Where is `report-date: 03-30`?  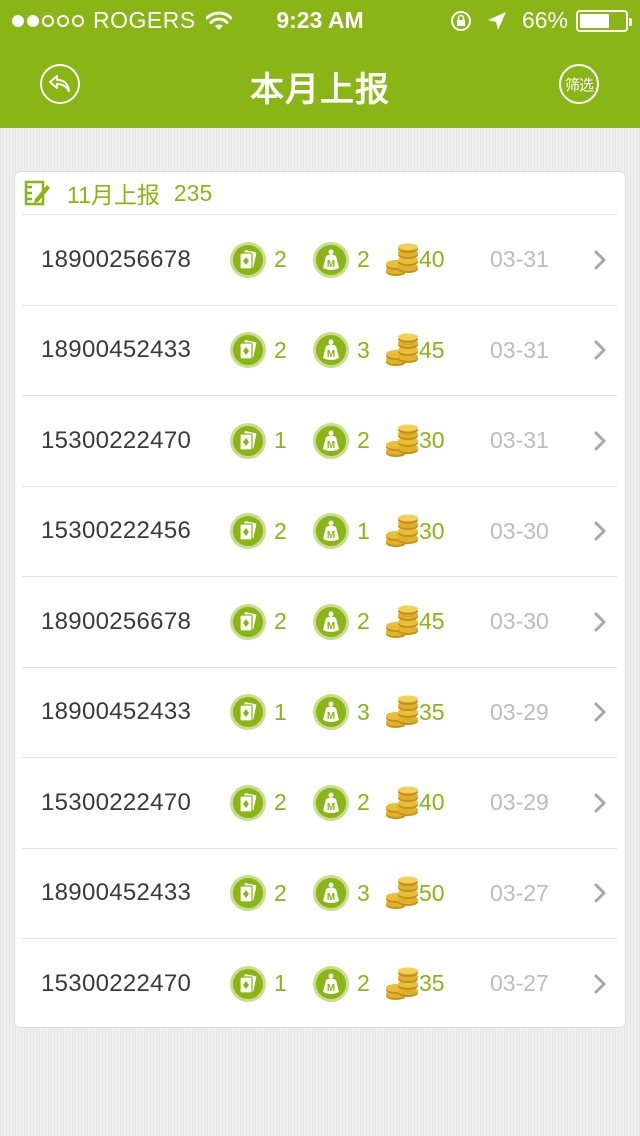 report-date: 03-30 is located at coordinates (519, 621).